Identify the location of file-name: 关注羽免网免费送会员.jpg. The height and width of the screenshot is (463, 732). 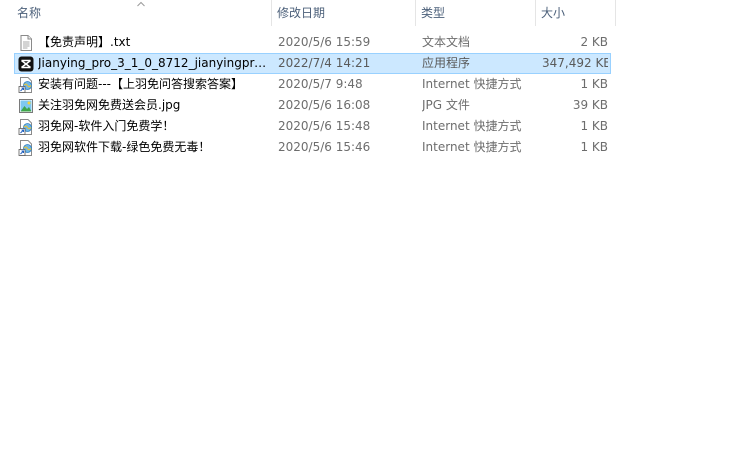
(109, 105).